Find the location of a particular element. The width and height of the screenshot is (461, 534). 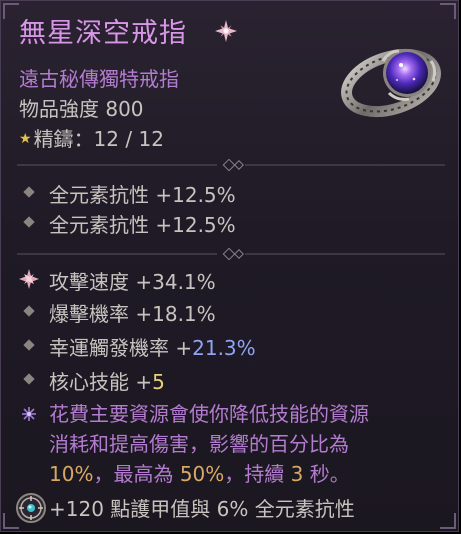

masterwork-star-icon: ★ is located at coordinates (25, 139).